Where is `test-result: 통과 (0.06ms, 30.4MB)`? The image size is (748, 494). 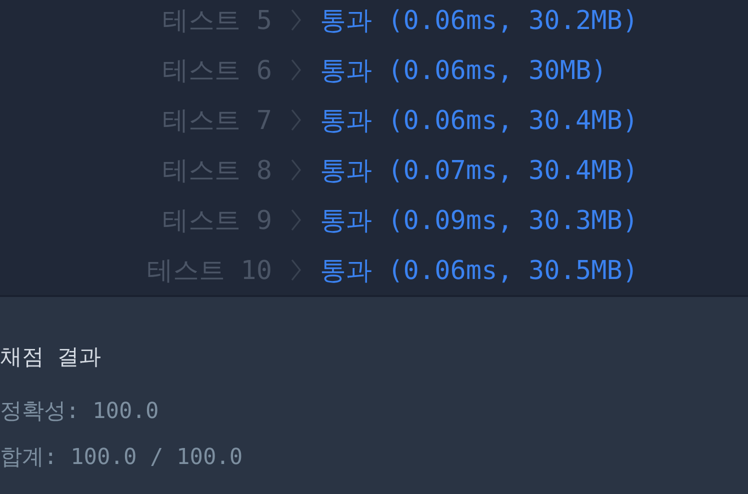
test-result: 통과 (0.06ms, 30.4MB) is located at coordinates (480, 121).